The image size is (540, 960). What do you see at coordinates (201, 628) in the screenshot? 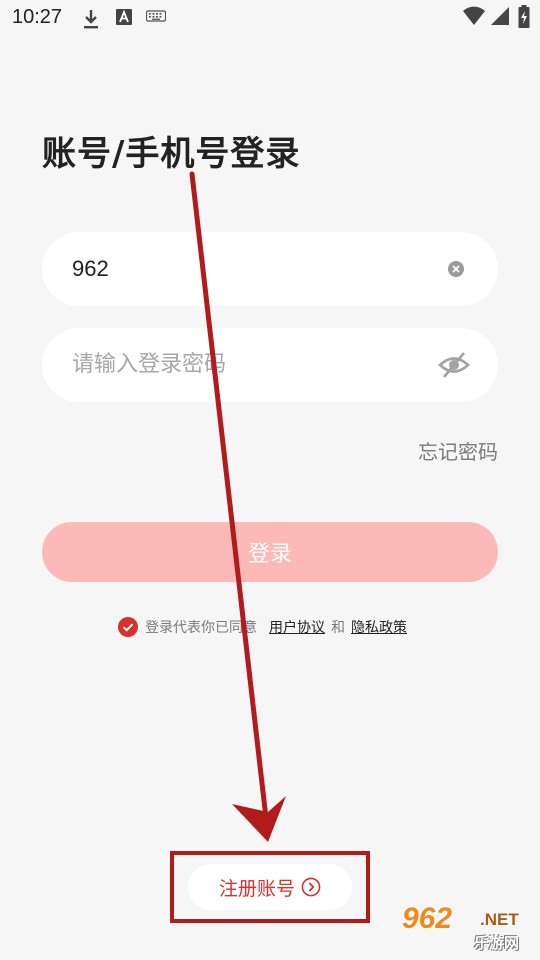
I see `agreement-text: 登录代表你已同意` at bounding box center [201, 628].